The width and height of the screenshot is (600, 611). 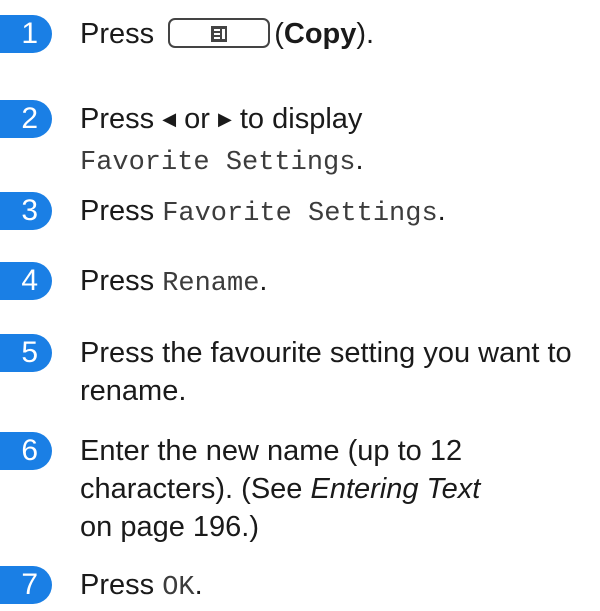 I want to click on right-arrow-icon: ▶, so click(x=224, y=119).